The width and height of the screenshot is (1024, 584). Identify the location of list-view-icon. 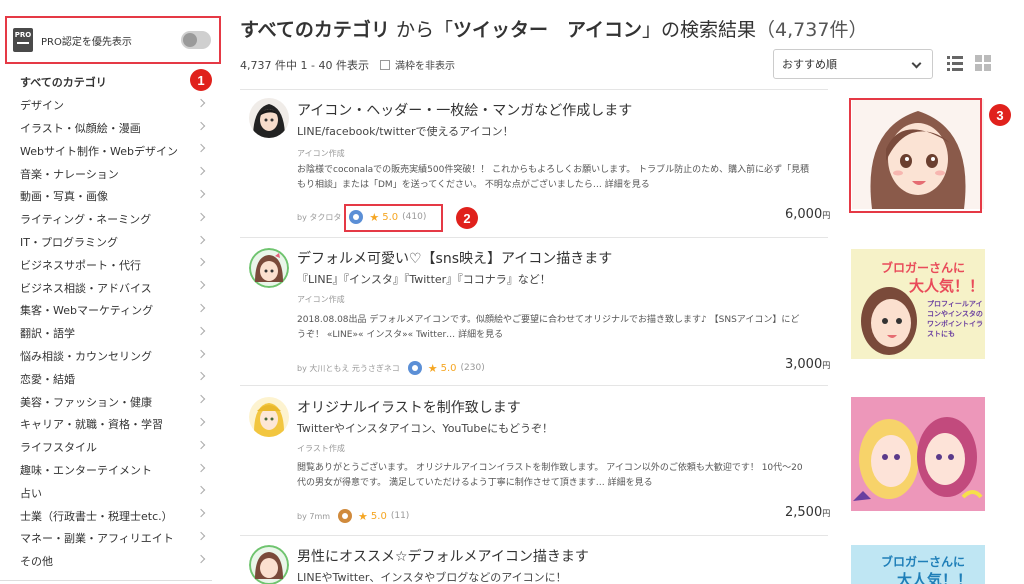
(955, 63).